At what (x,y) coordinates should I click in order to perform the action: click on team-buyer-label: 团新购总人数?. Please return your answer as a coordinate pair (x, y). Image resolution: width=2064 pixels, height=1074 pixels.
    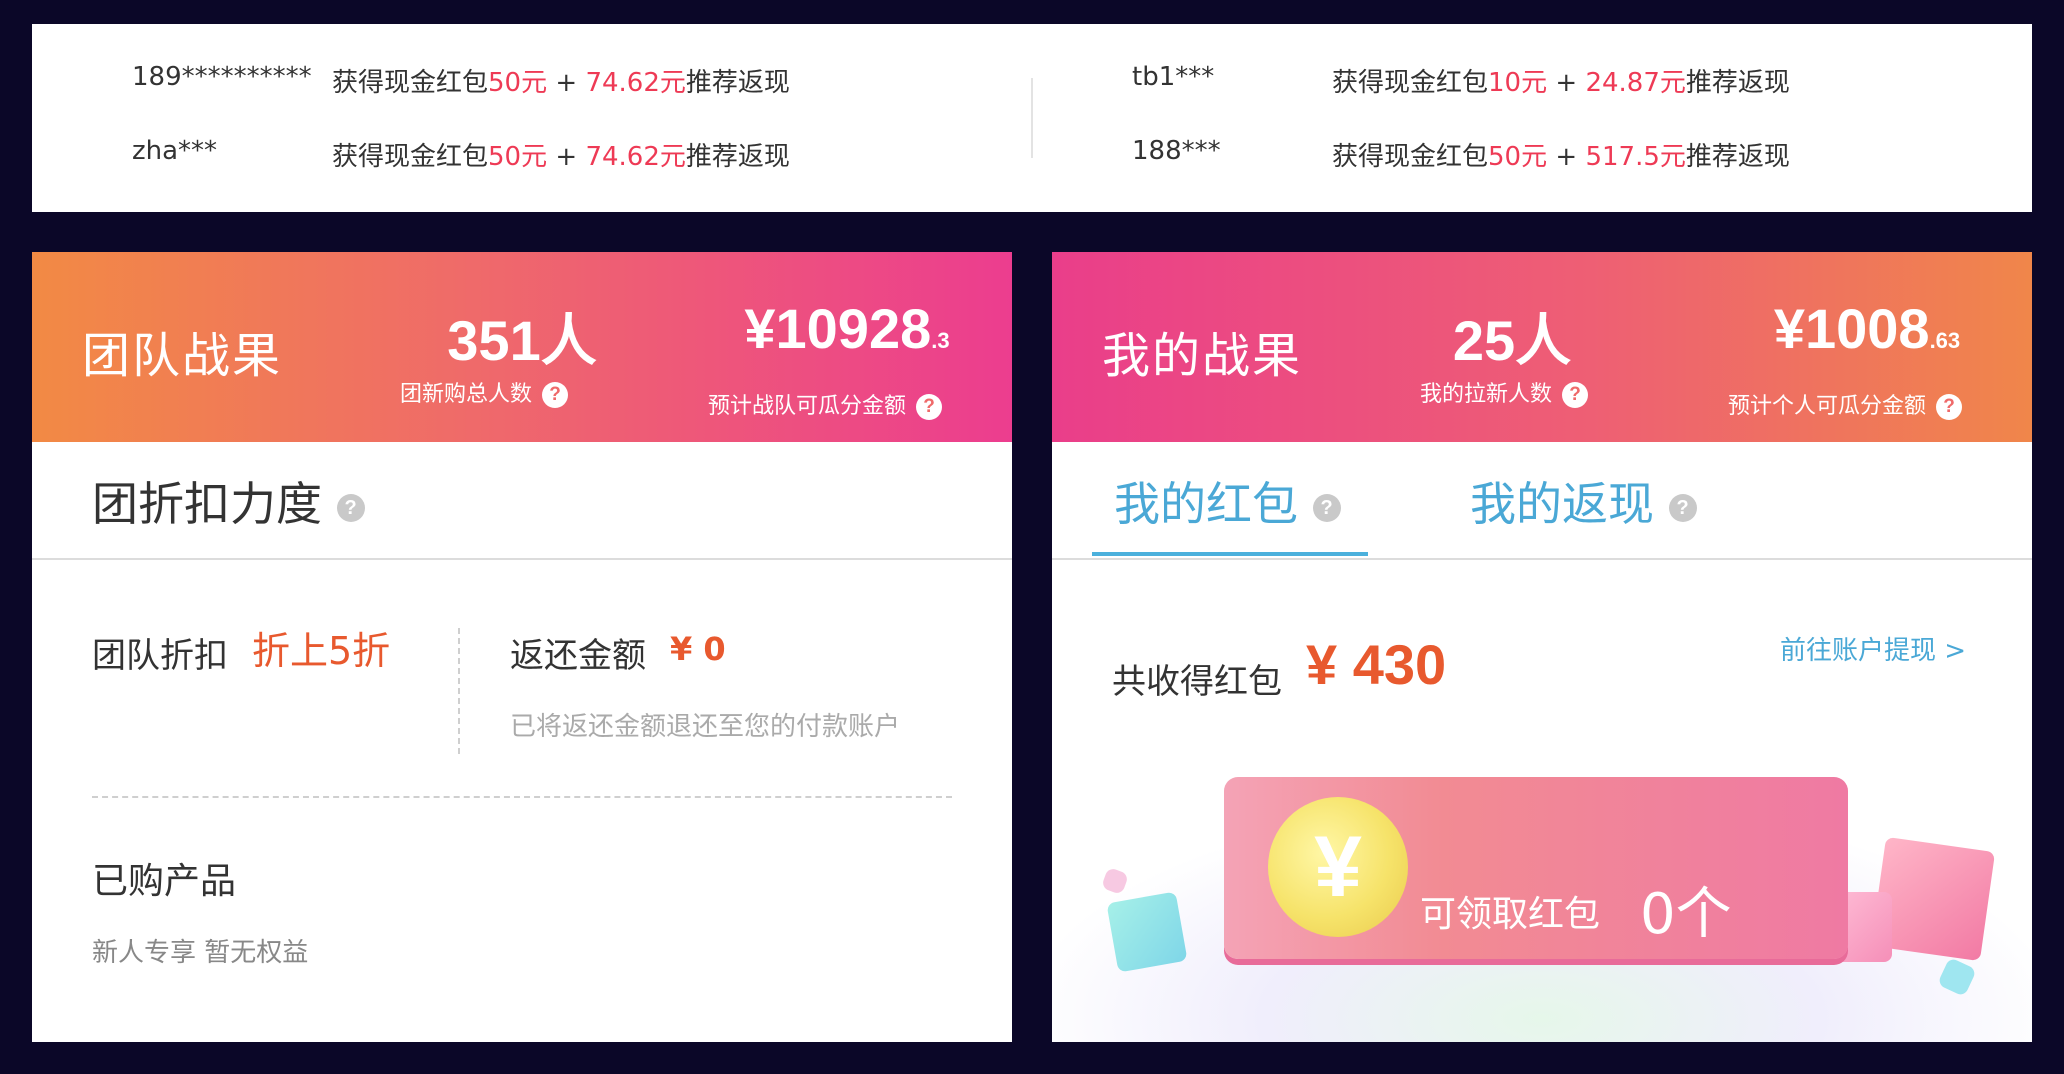
    Looking at the image, I should click on (484, 392).